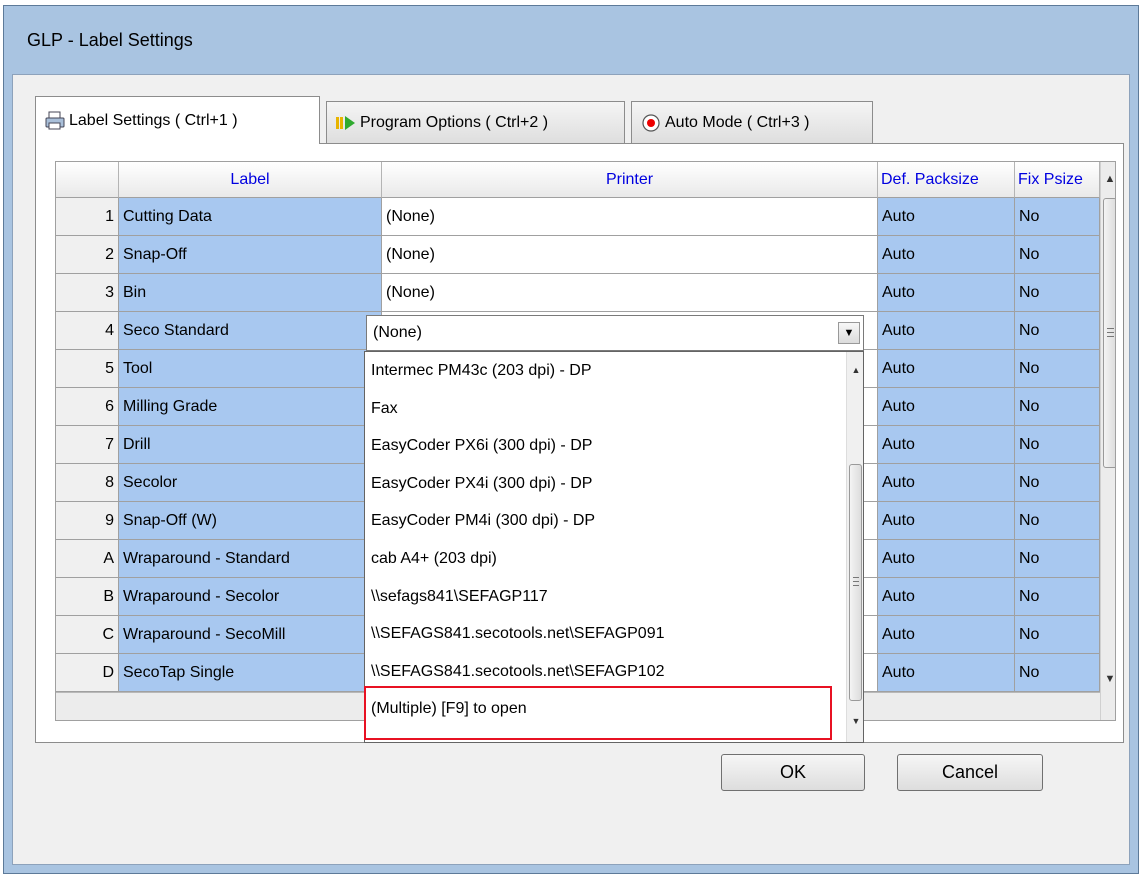 The image size is (1142, 878). What do you see at coordinates (87, 445) in the screenshot?
I see `row-number: 7` at bounding box center [87, 445].